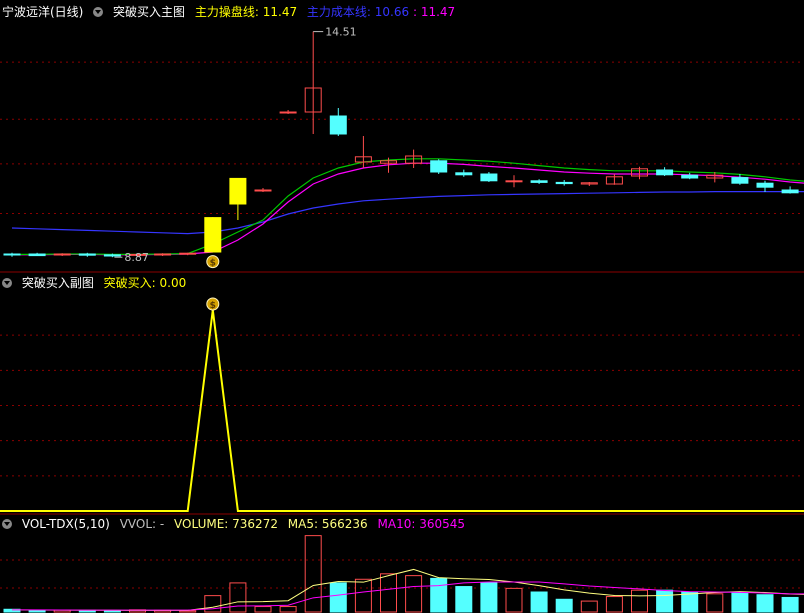 The width and height of the screenshot is (804, 613). What do you see at coordinates (327, 524) in the screenshot?
I see `ma5-label: MA5: 566236` at bounding box center [327, 524].